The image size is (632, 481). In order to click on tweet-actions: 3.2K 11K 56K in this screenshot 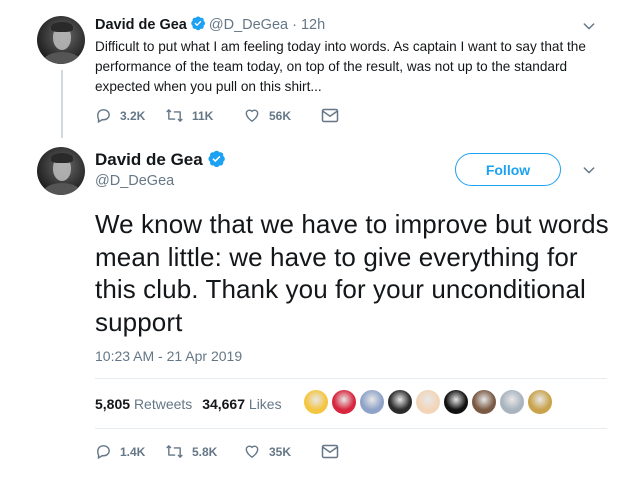, I will do `click(217, 115)`.